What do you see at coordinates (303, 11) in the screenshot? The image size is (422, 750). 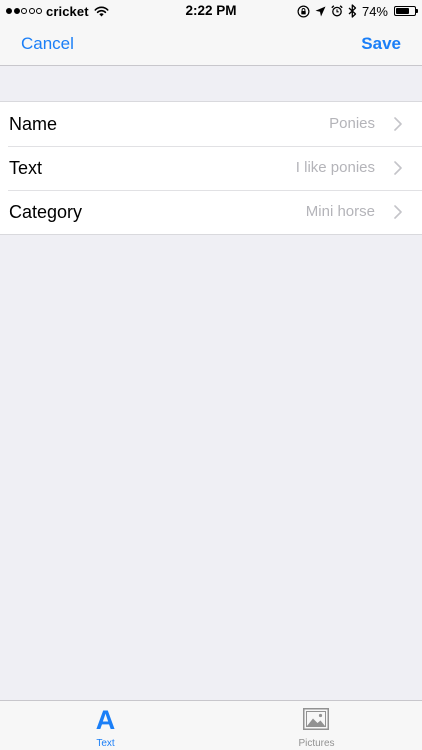 I see `orientation-lock-icon` at bounding box center [303, 11].